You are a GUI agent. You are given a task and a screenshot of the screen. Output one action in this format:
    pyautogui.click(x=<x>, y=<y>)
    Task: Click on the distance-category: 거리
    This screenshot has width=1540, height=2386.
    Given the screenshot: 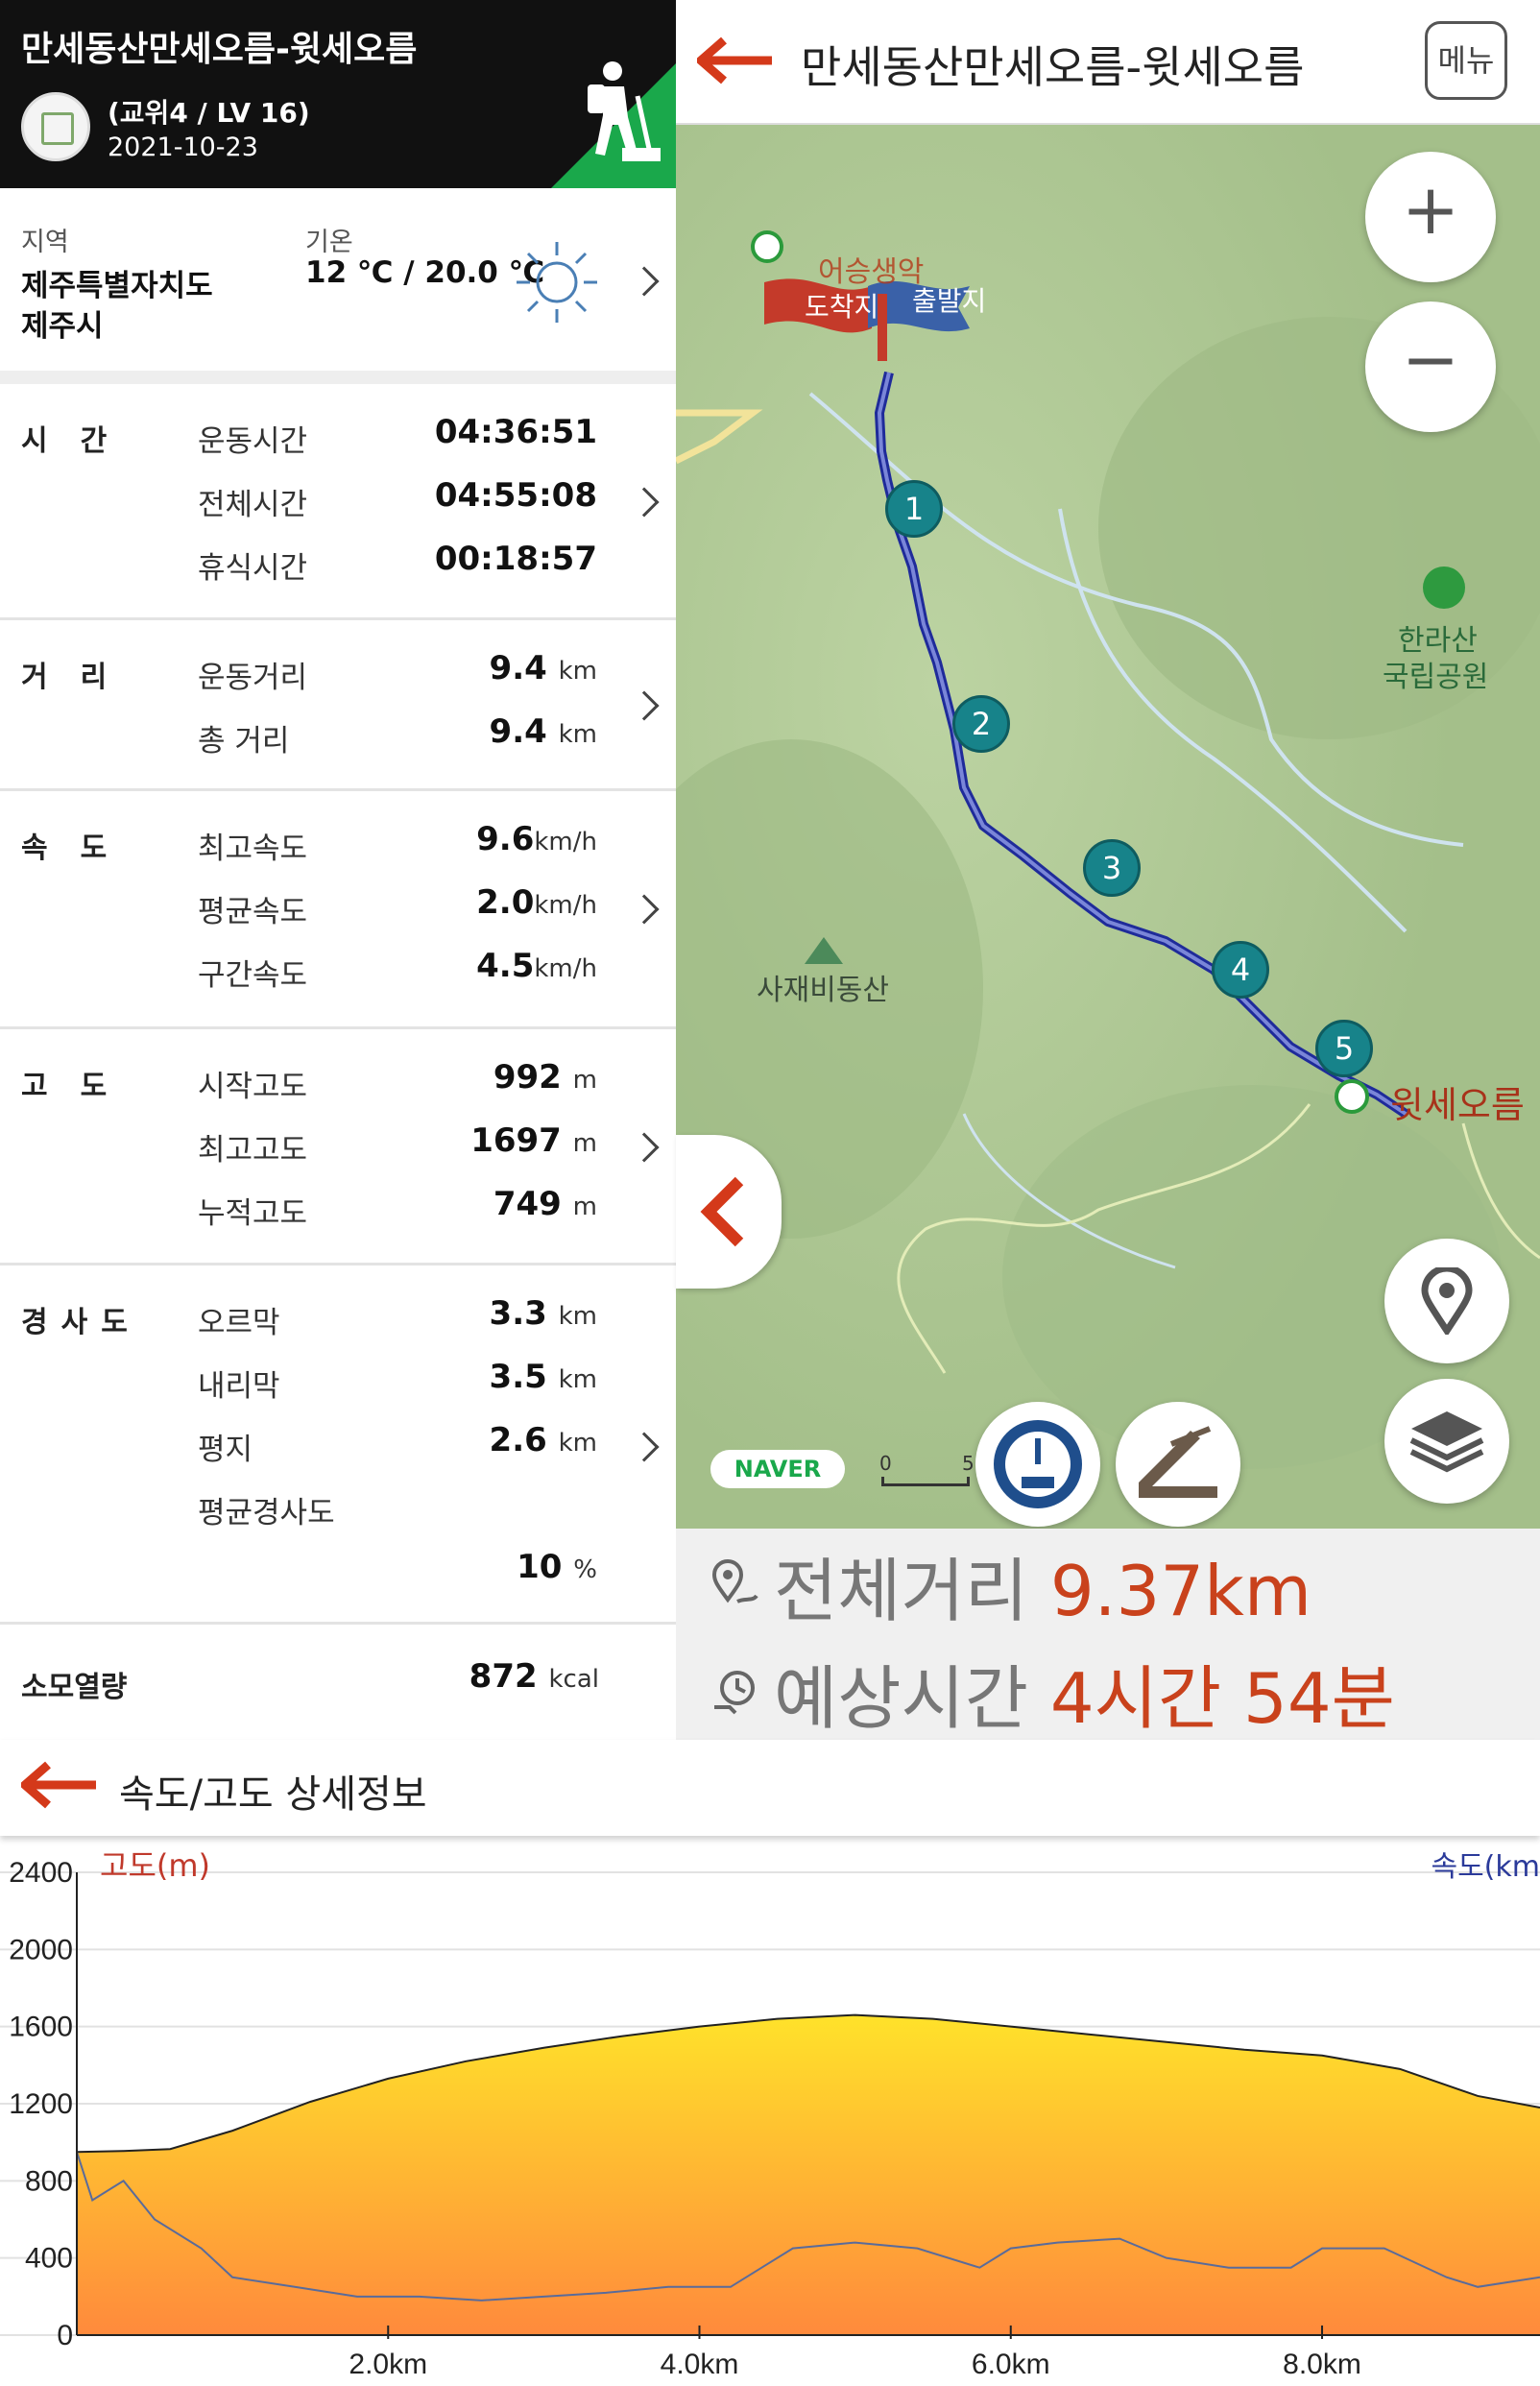 What is the action you would take?
    pyautogui.click(x=80, y=677)
    